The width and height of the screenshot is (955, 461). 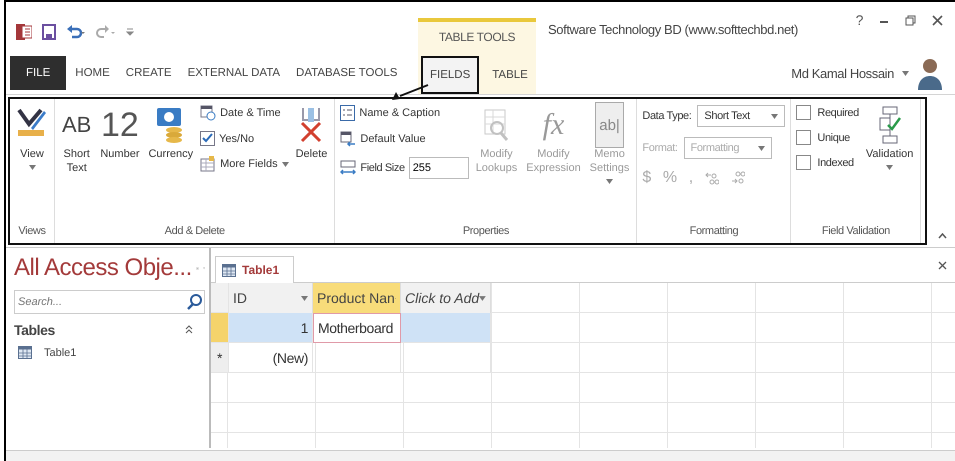 I want to click on group-label: Add & Delete, so click(x=194, y=231).